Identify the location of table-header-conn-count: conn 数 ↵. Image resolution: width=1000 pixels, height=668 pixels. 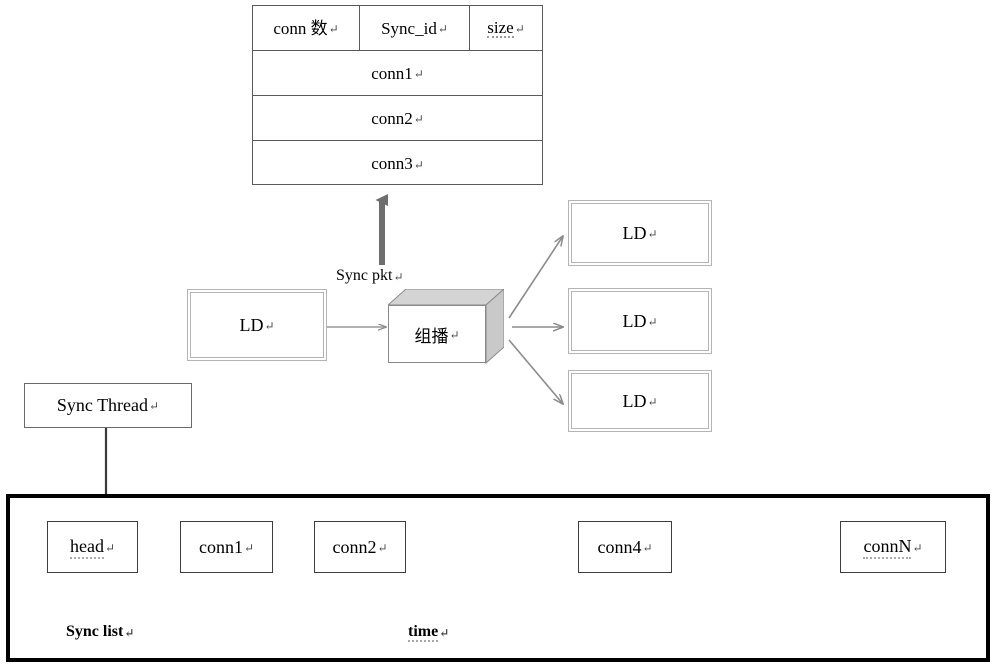
(306, 28).